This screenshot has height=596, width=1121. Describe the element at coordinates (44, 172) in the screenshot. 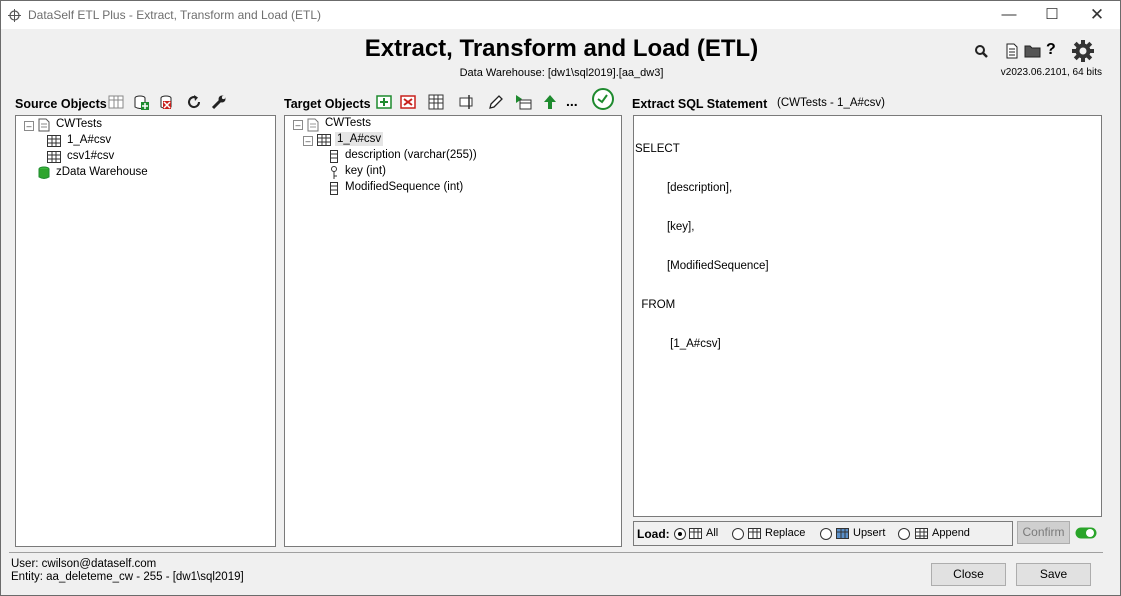

I see `database-icon` at that location.